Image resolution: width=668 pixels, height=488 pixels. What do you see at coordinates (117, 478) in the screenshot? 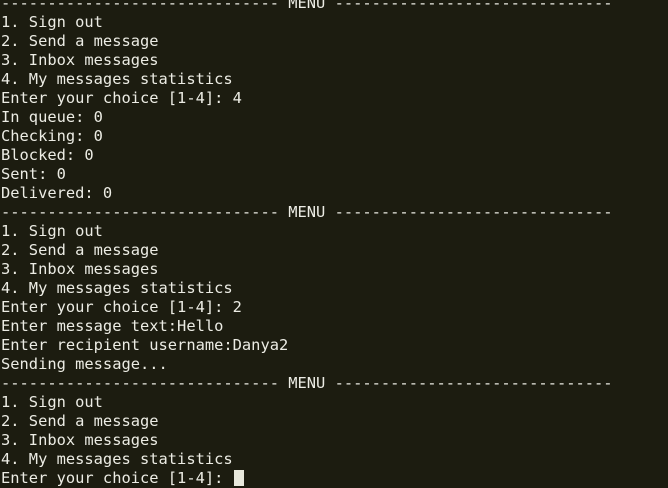
I see `choice-prompt: Enter your choice [1-4]:` at bounding box center [117, 478].